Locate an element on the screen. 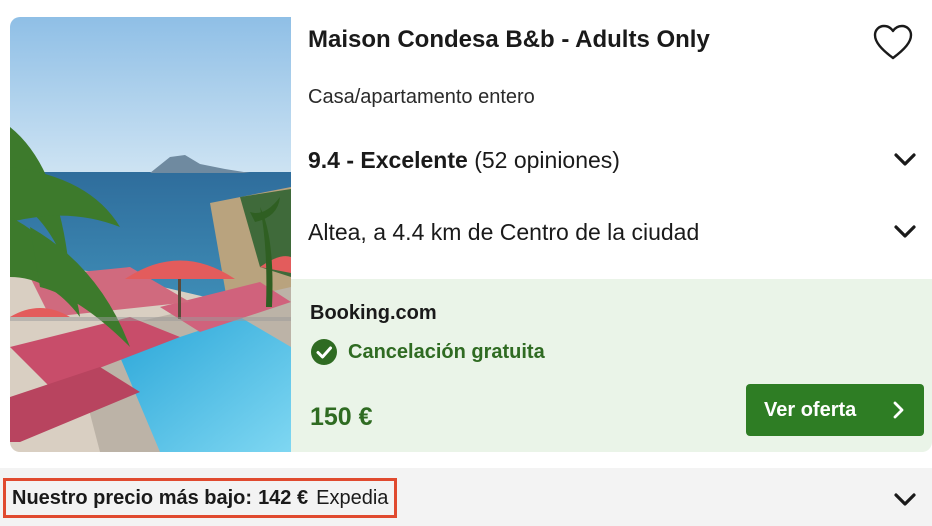 This screenshot has width=932, height=526. rating-summary: 9.4 - Excelente (52 opiniones) is located at coordinates (613, 160).